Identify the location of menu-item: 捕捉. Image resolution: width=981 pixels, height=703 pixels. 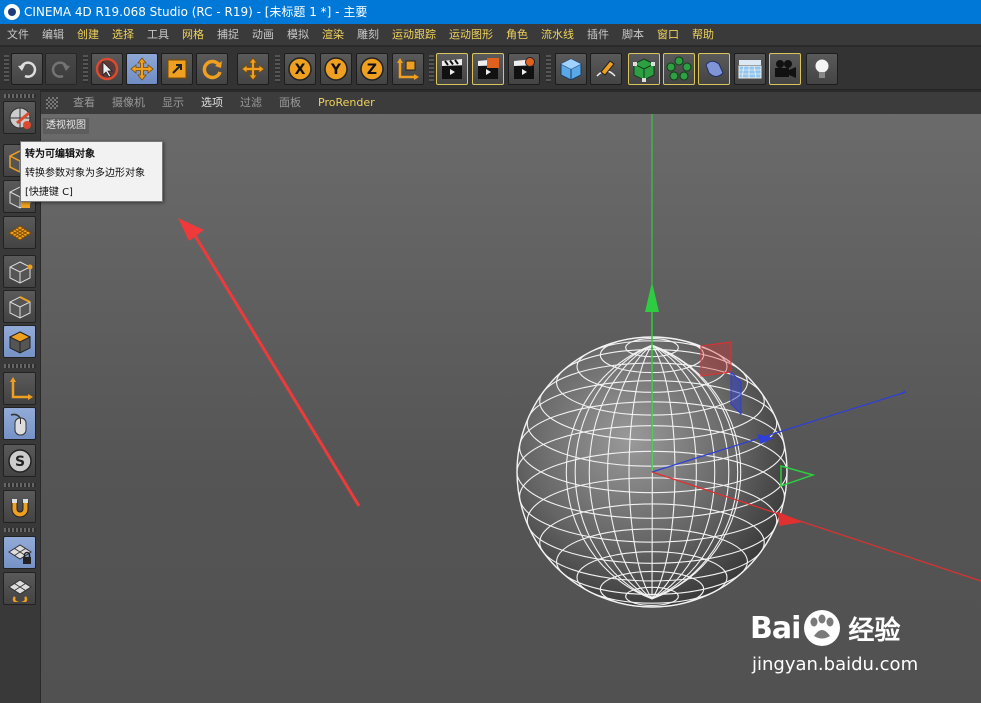
(227, 35).